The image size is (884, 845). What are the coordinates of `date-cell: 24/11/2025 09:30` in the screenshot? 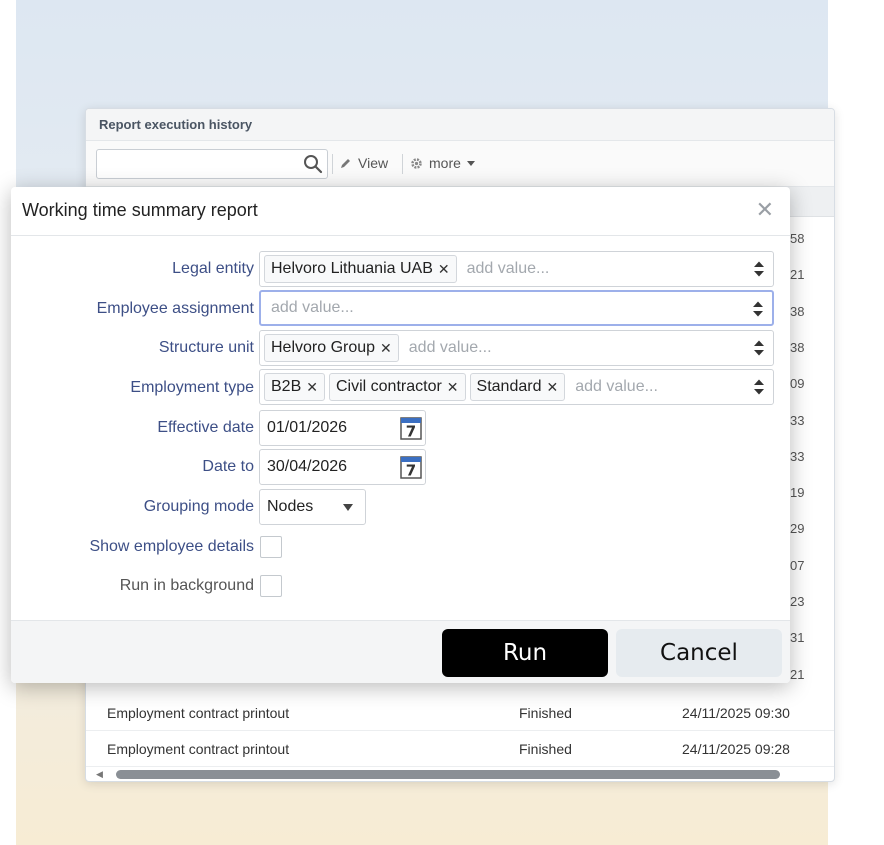 It's located at (736, 713).